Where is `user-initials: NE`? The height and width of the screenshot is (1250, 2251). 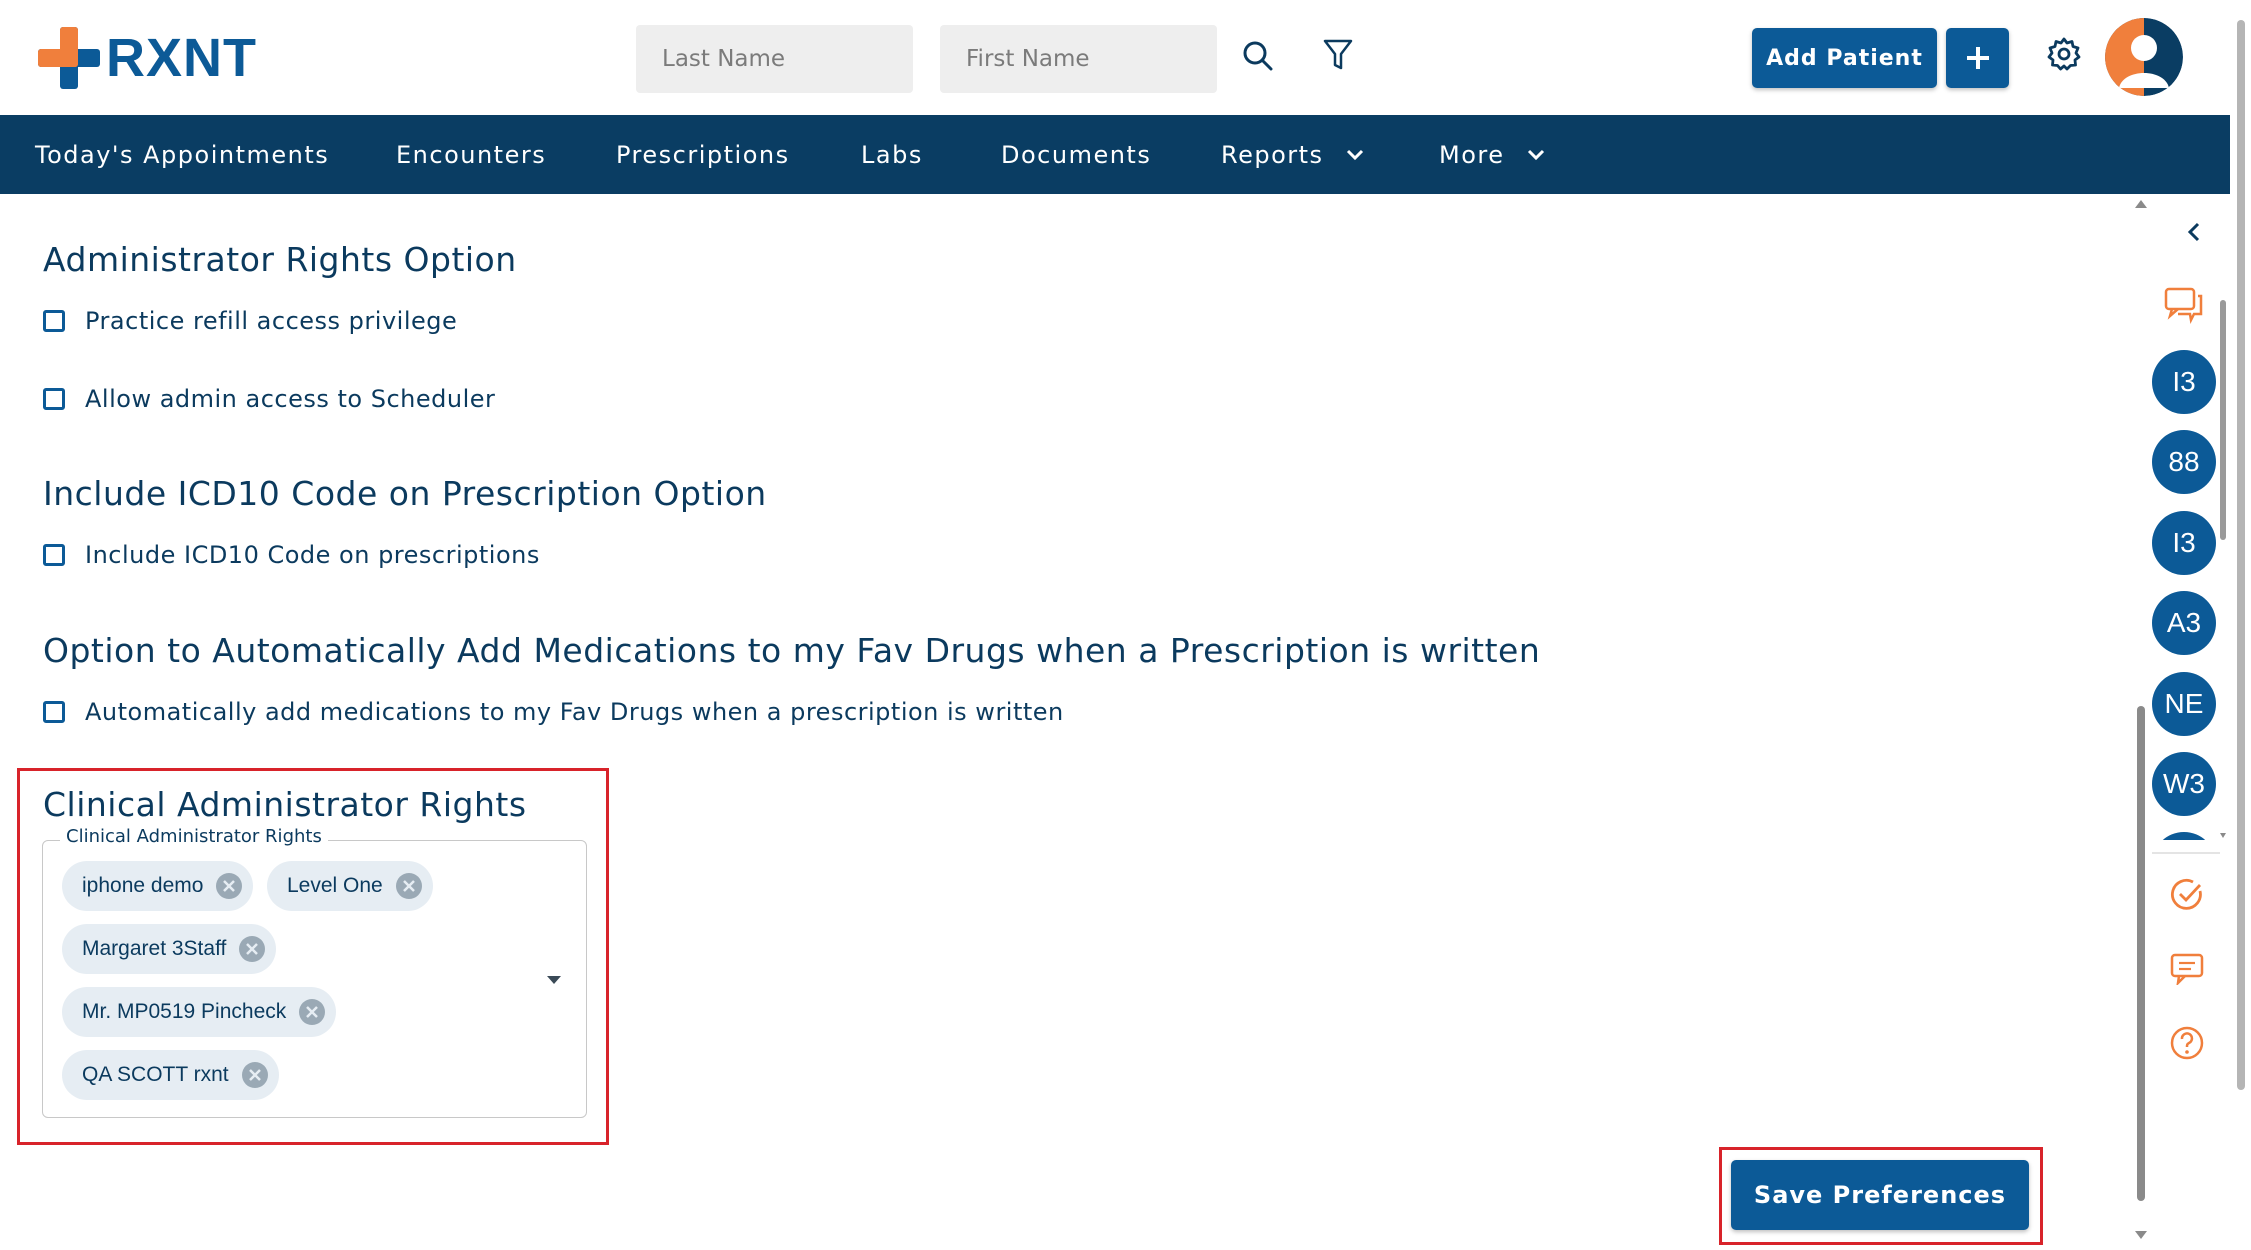 user-initials: NE is located at coordinates (2184, 703).